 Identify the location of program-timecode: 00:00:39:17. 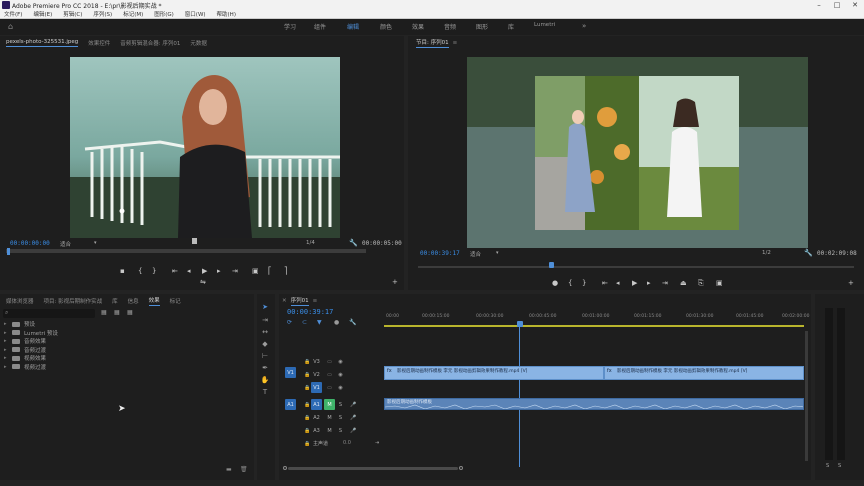
(440, 253).